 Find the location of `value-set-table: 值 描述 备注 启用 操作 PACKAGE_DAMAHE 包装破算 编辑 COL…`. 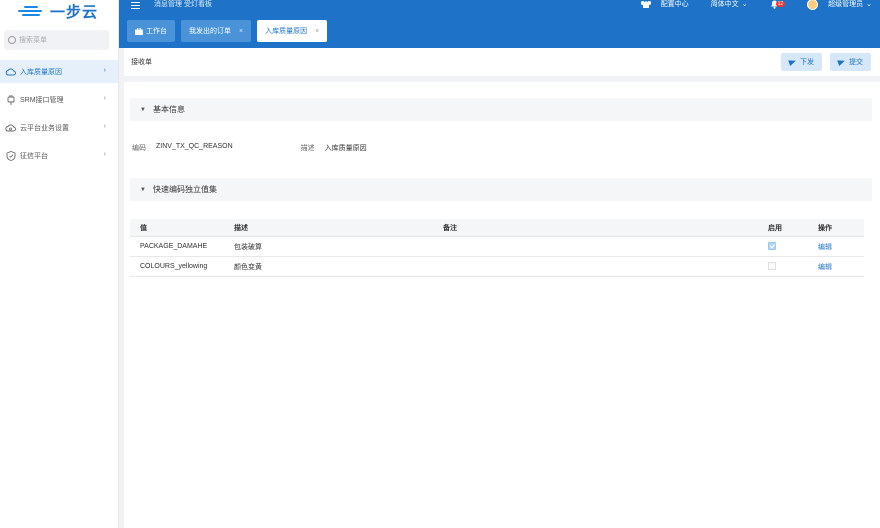

value-set-table: 值 描述 备注 启用 操作 PACKAGE_DAMAHE 包装破算 编辑 COL… is located at coordinates (497, 248).